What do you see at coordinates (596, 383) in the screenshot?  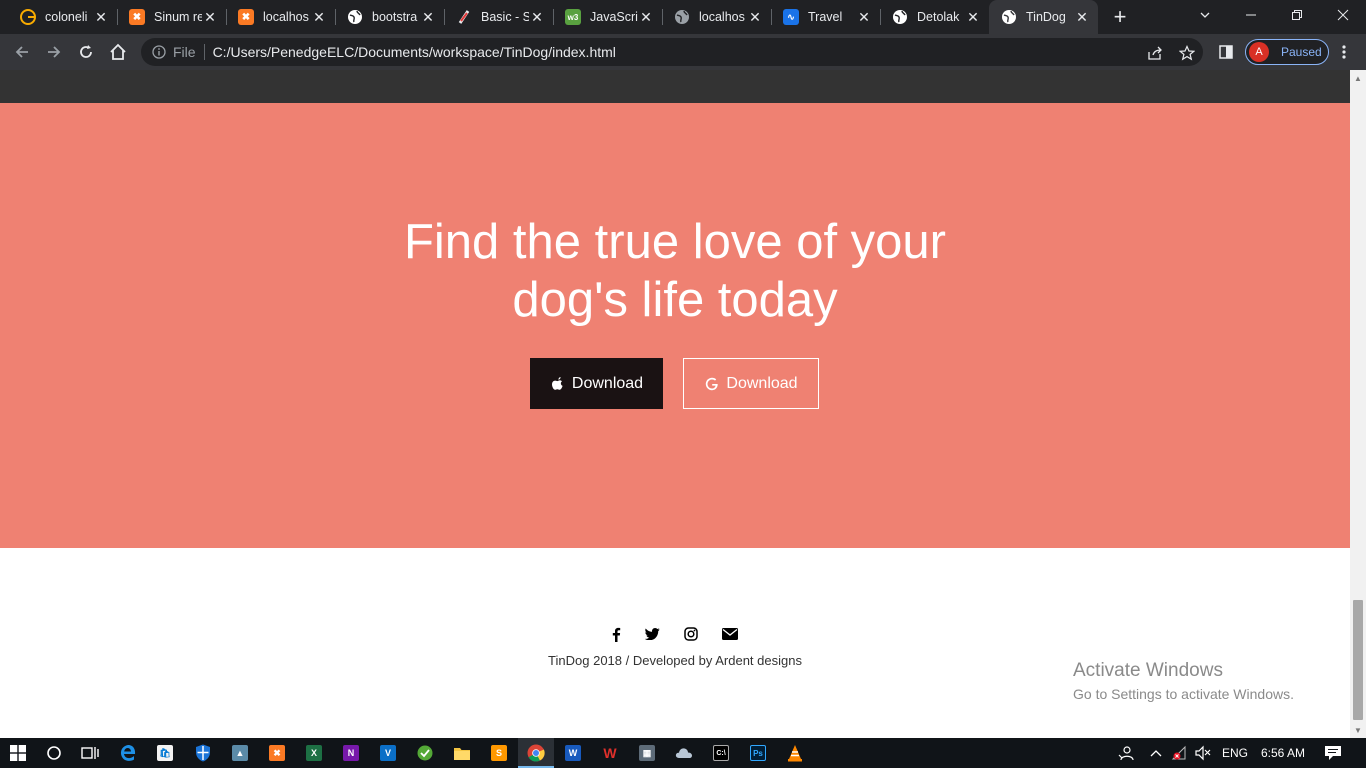 I see `download-apple-button: Download` at bounding box center [596, 383].